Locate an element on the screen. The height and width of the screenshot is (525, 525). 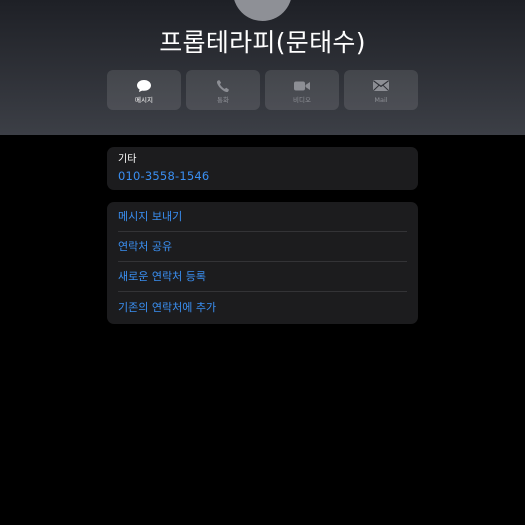
envelope-icon is located at coordinates (381, 86).